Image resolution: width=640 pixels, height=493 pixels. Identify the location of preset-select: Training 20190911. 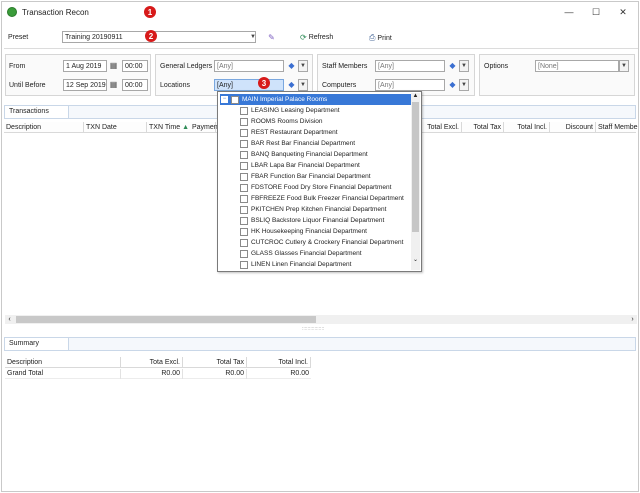
(159, 37).